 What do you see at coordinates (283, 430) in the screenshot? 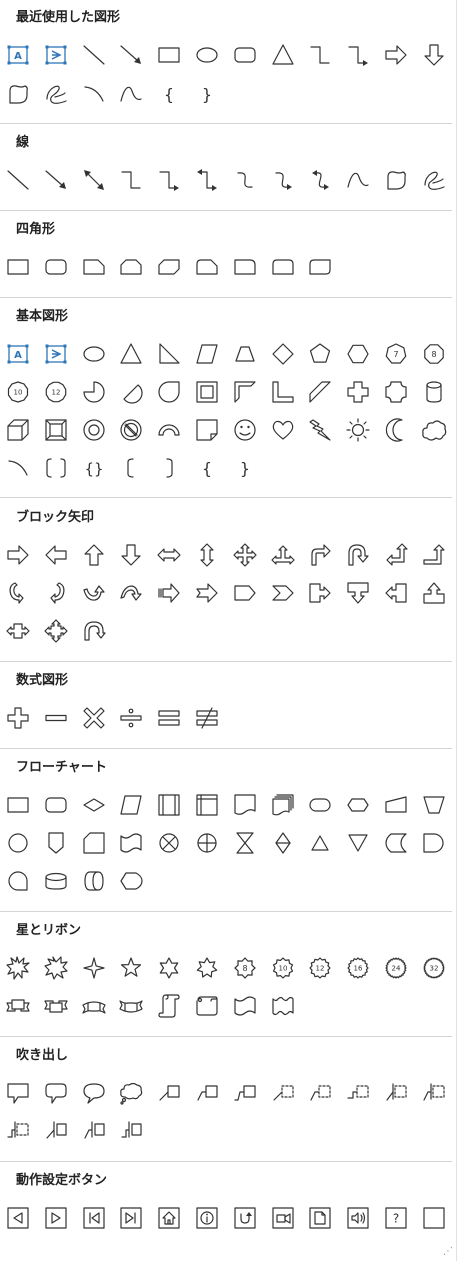
I see `heart-icon` at bounding box center [283, 430].